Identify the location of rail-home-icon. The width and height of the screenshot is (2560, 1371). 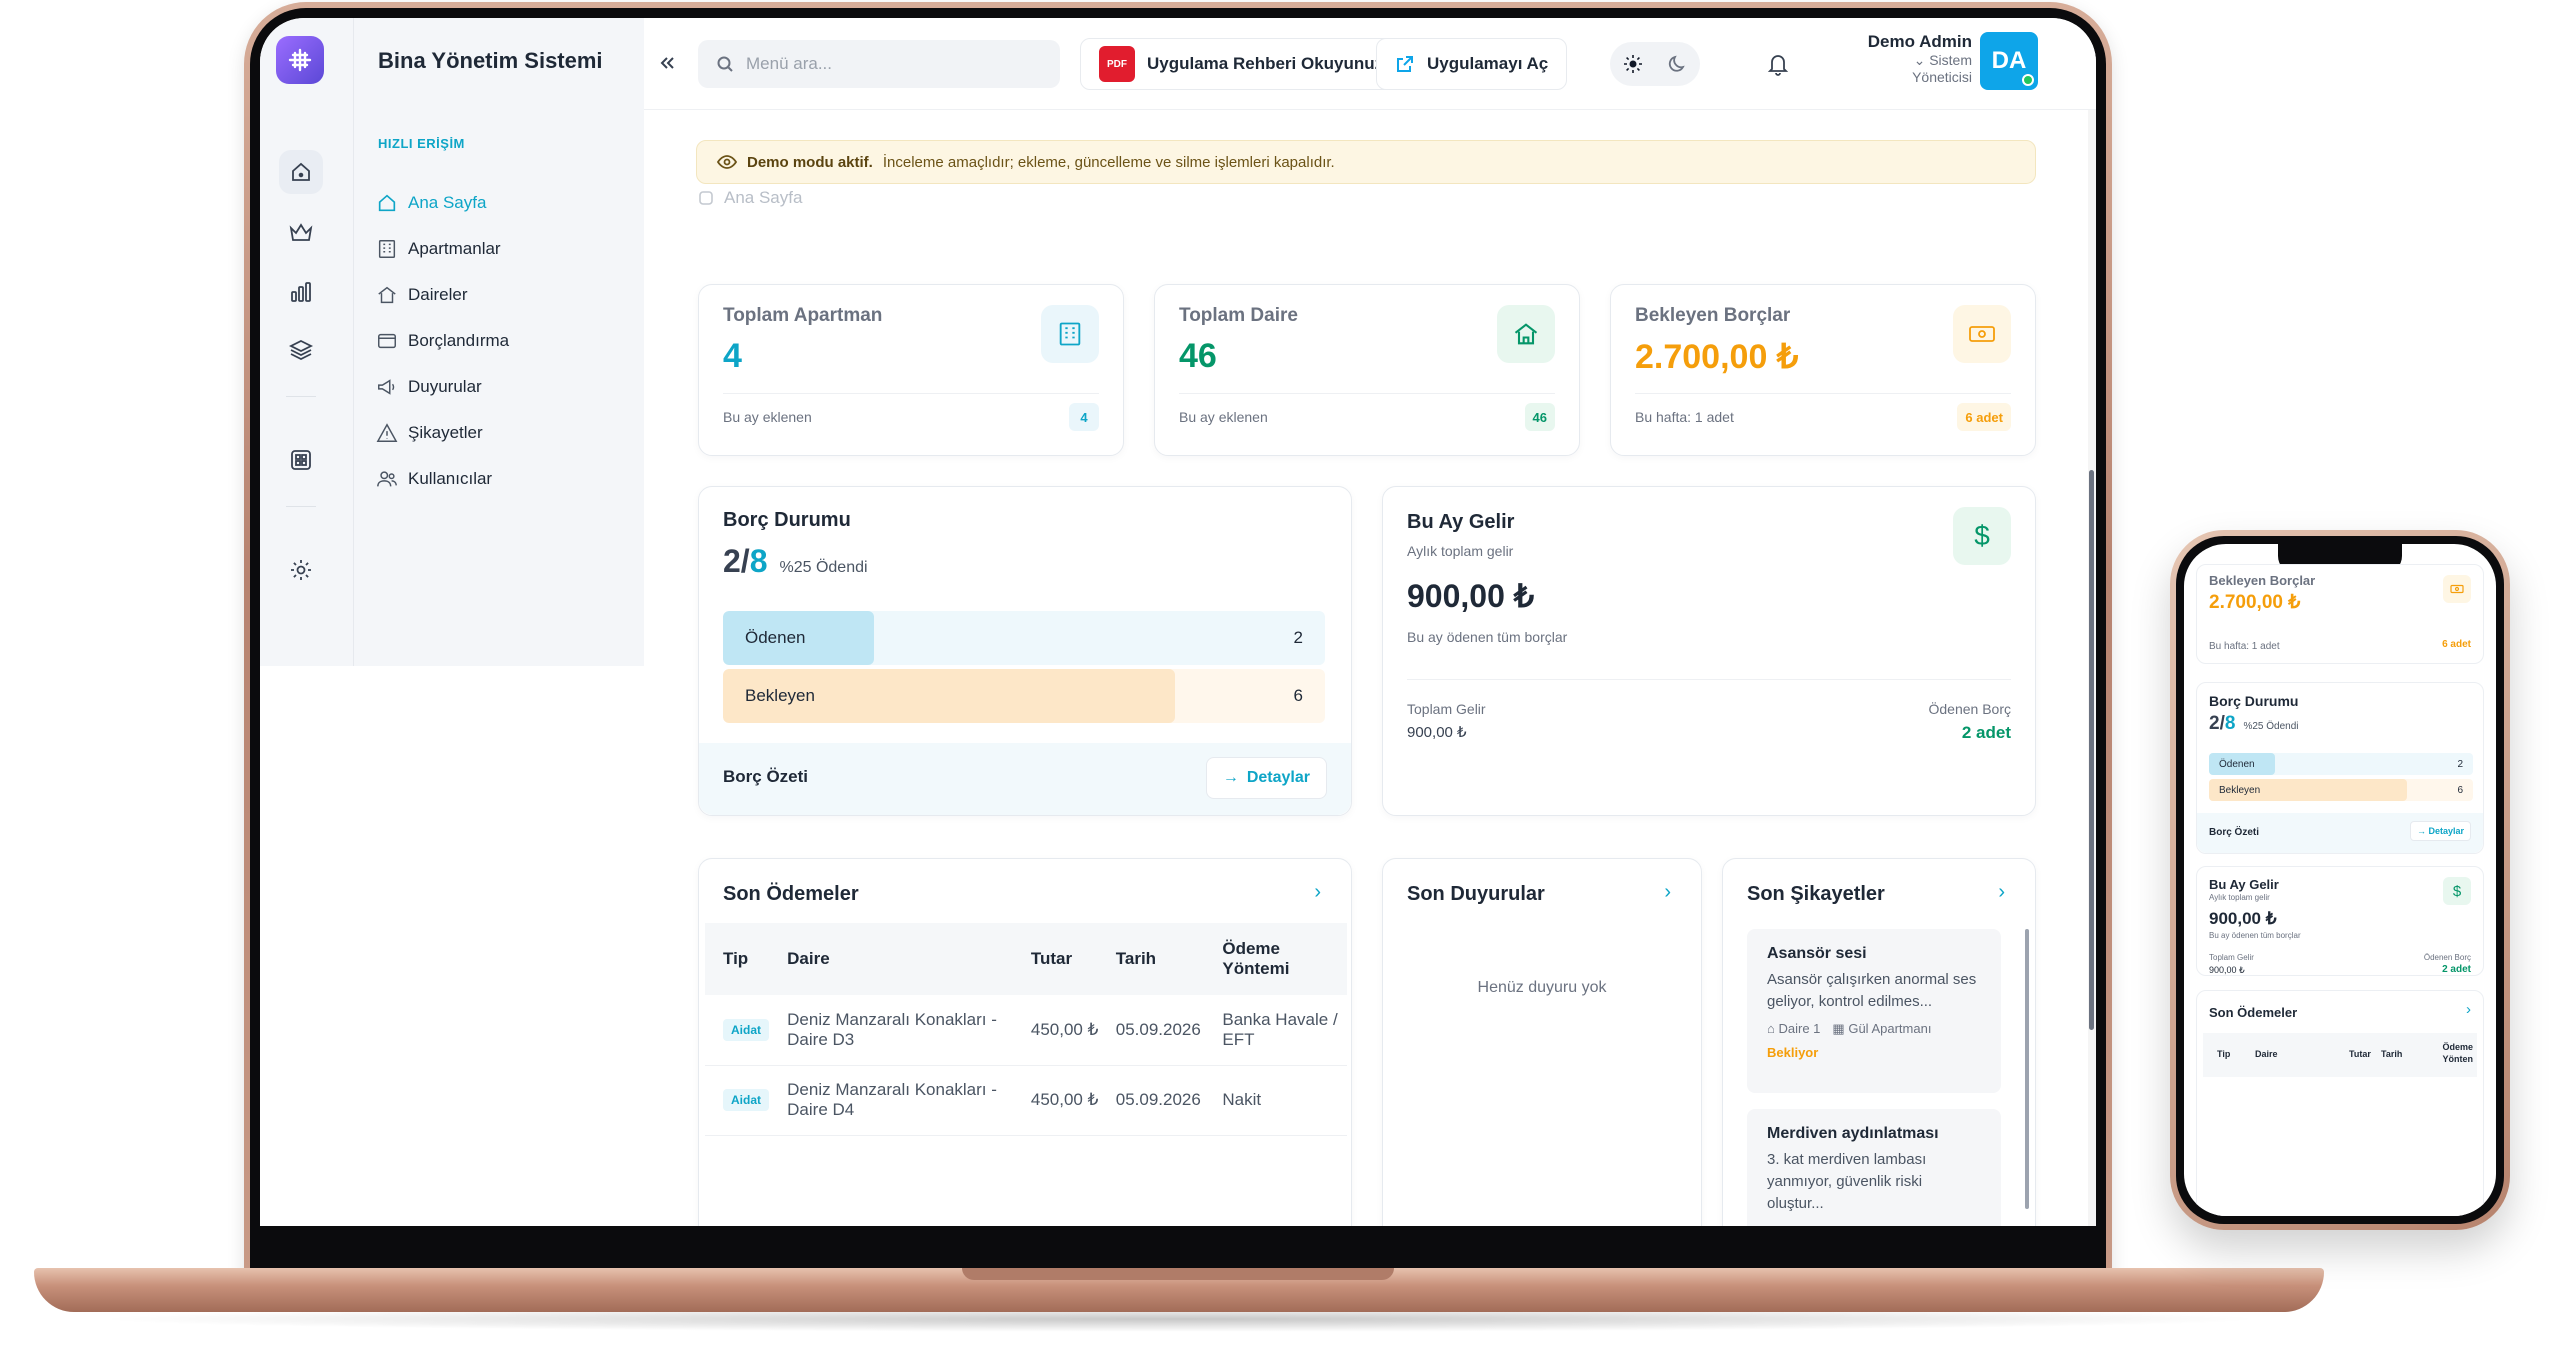
(301, 172).